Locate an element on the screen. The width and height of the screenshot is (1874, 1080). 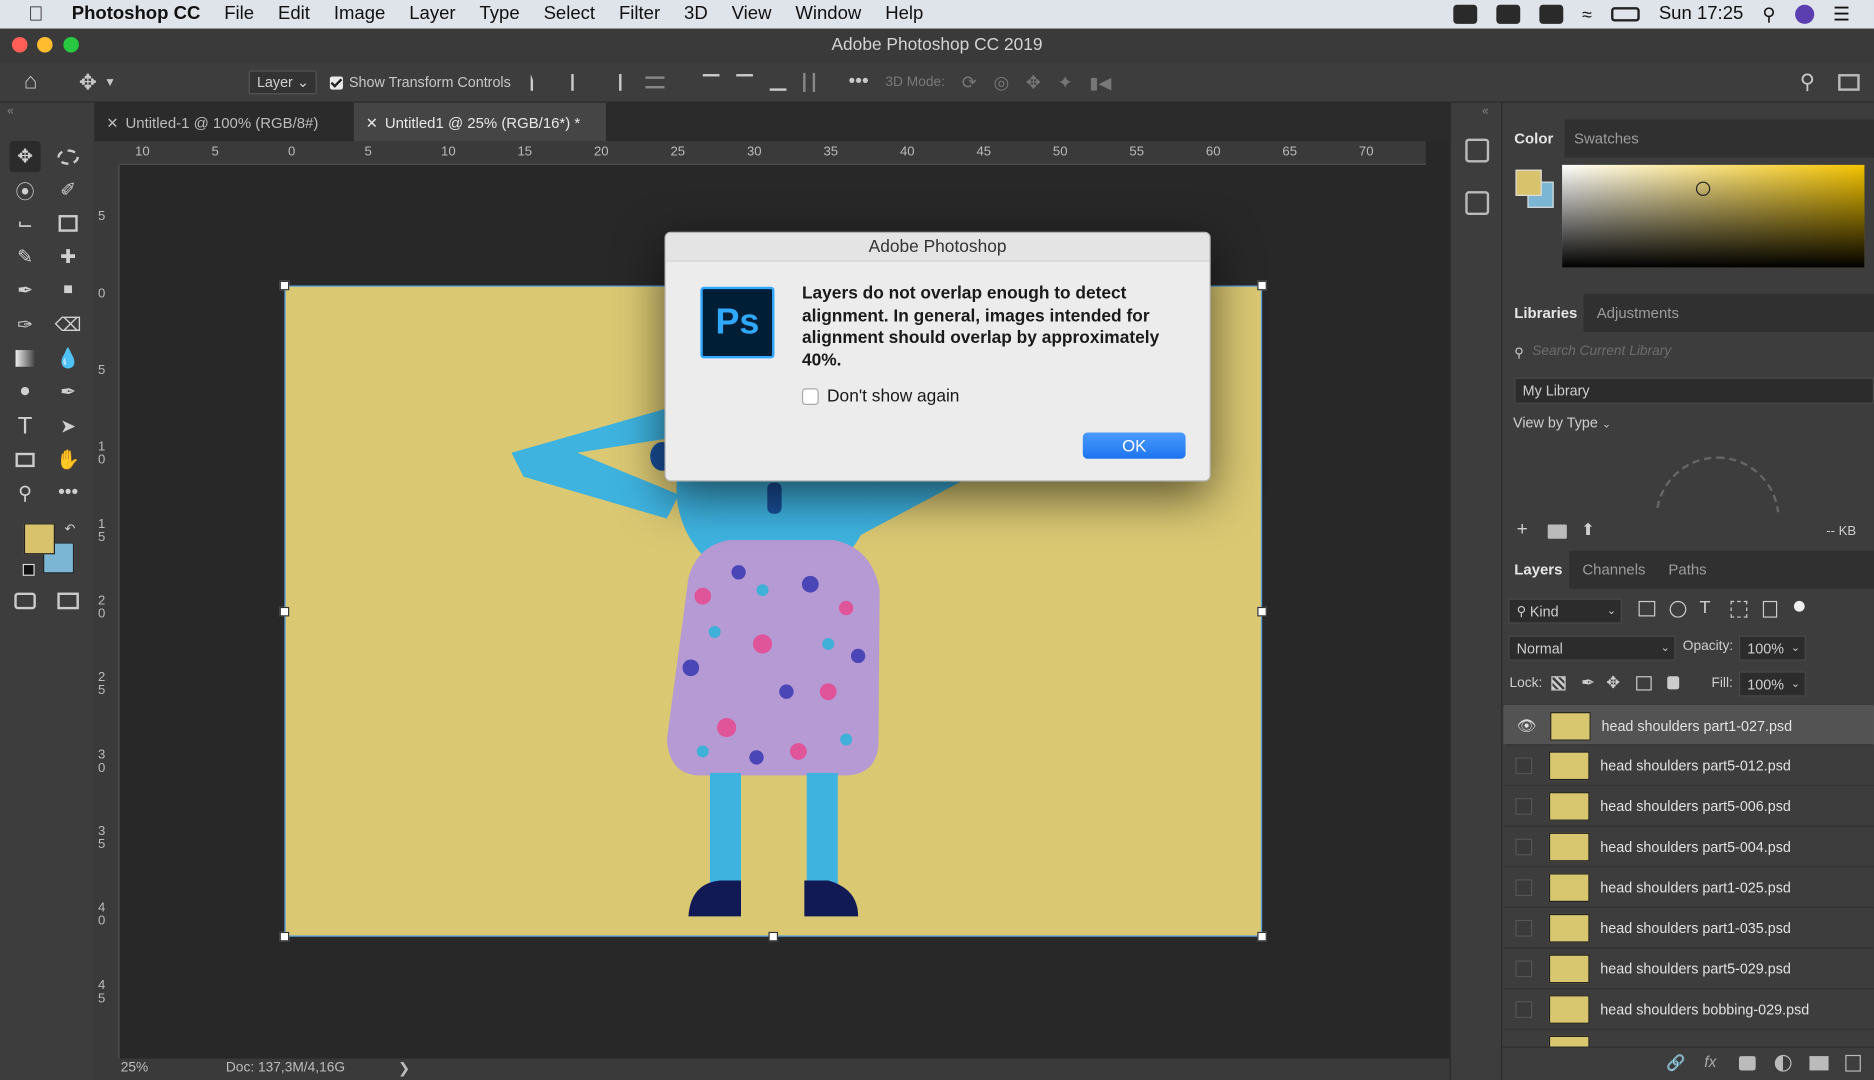
clock: Sun 17:25 is located at coordinates (1701, 15).